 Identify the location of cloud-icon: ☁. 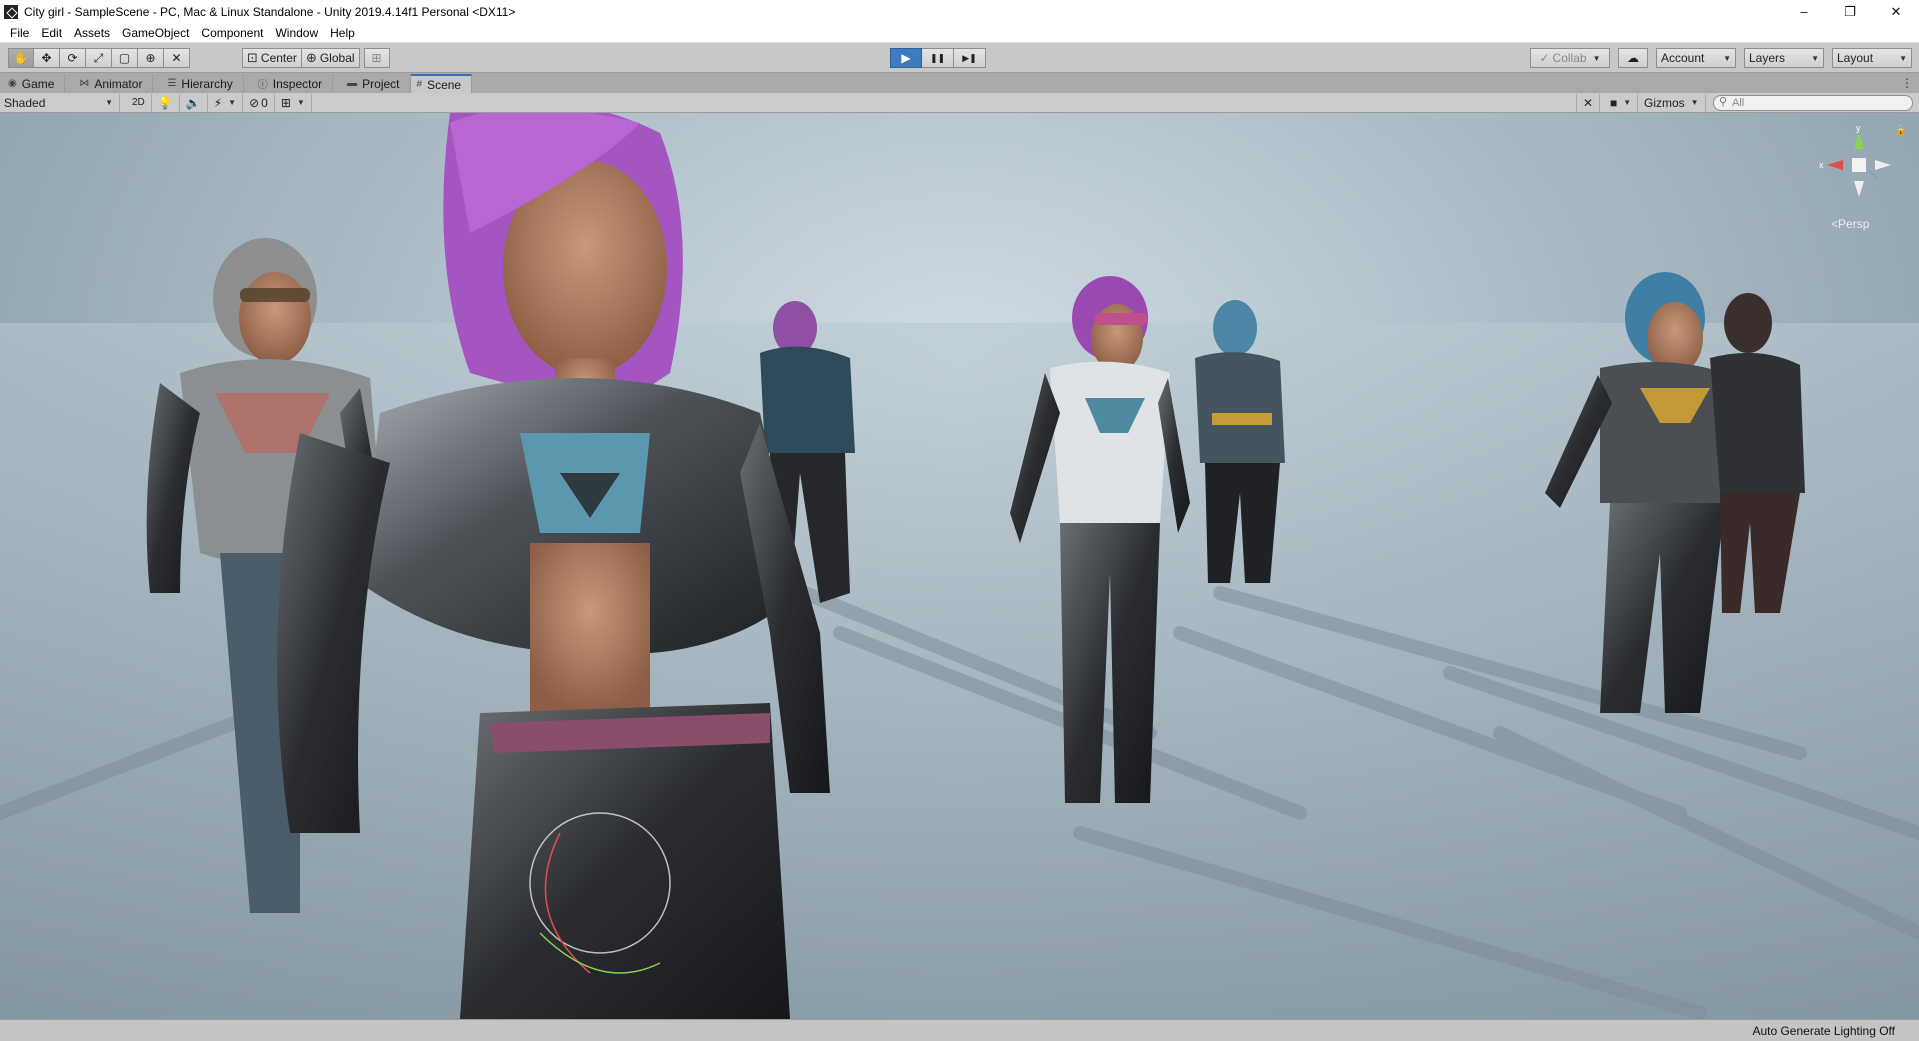
(1633, 58).